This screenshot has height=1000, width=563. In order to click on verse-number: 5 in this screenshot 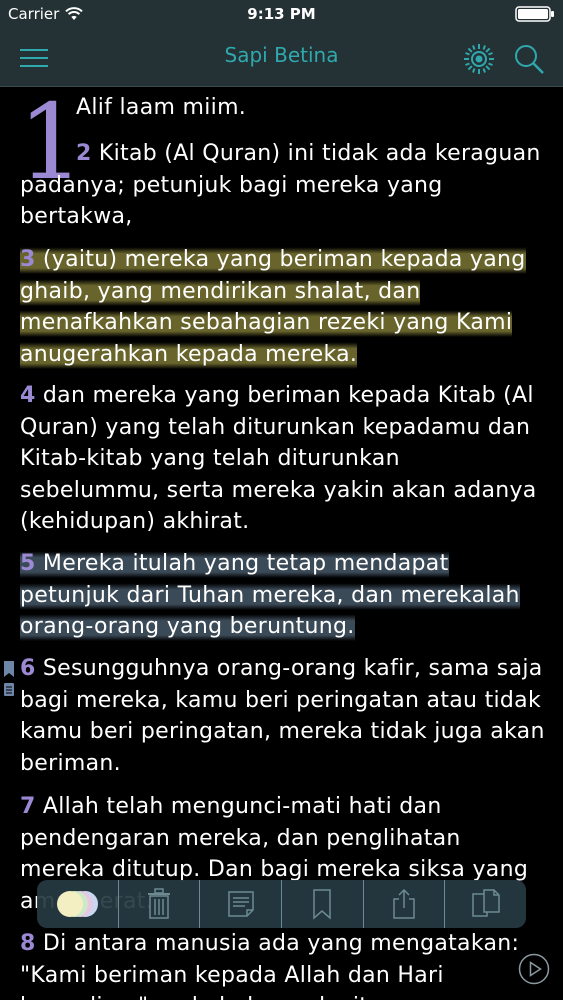, I will do `click(28, 563)`.